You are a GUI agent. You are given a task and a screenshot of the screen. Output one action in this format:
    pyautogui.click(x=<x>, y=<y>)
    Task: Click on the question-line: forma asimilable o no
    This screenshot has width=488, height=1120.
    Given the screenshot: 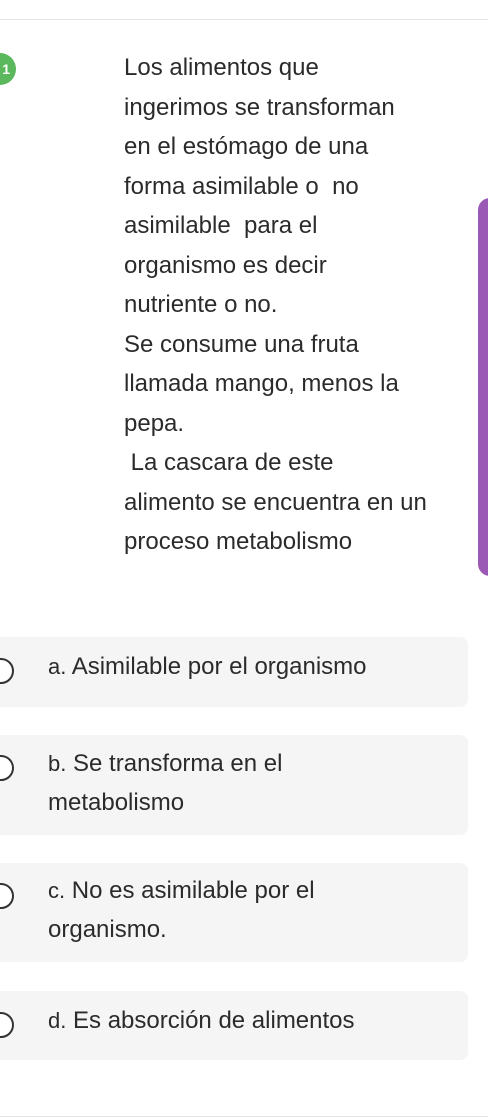 What is the action you would take?
    pyautogui.click(x=241, y=186)
    